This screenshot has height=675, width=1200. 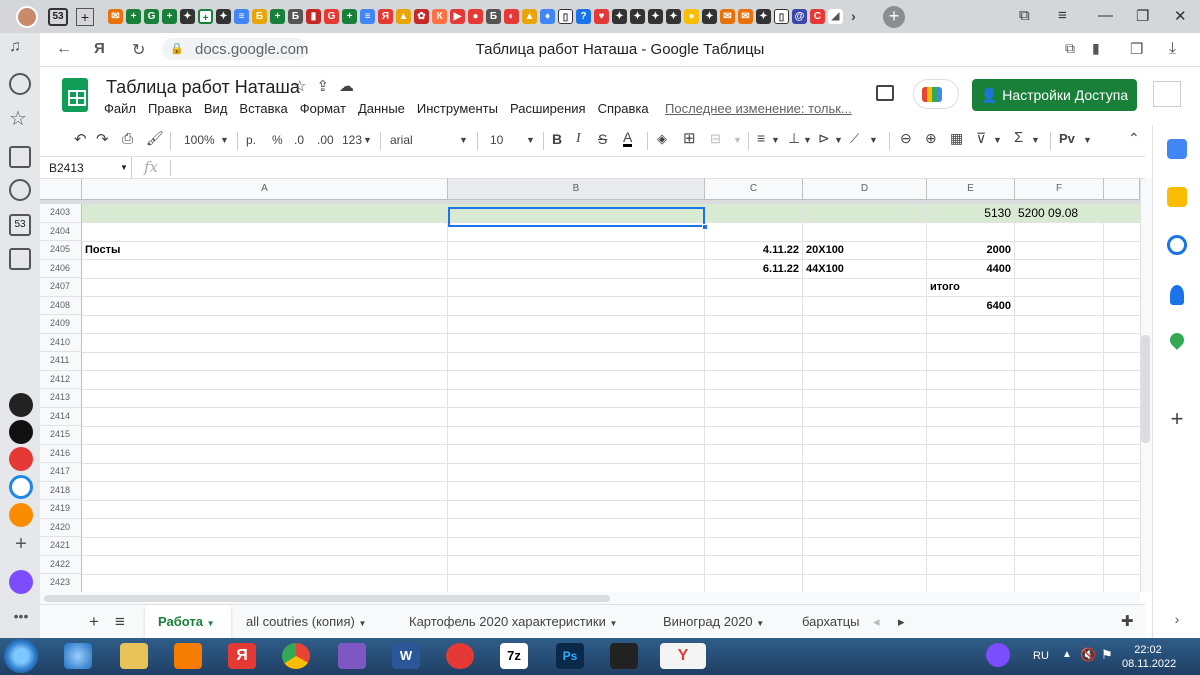 What do you see at coordinates (61, 189) in the screenshot?
I see `select-all-corner` at bounding box center [61, 189].